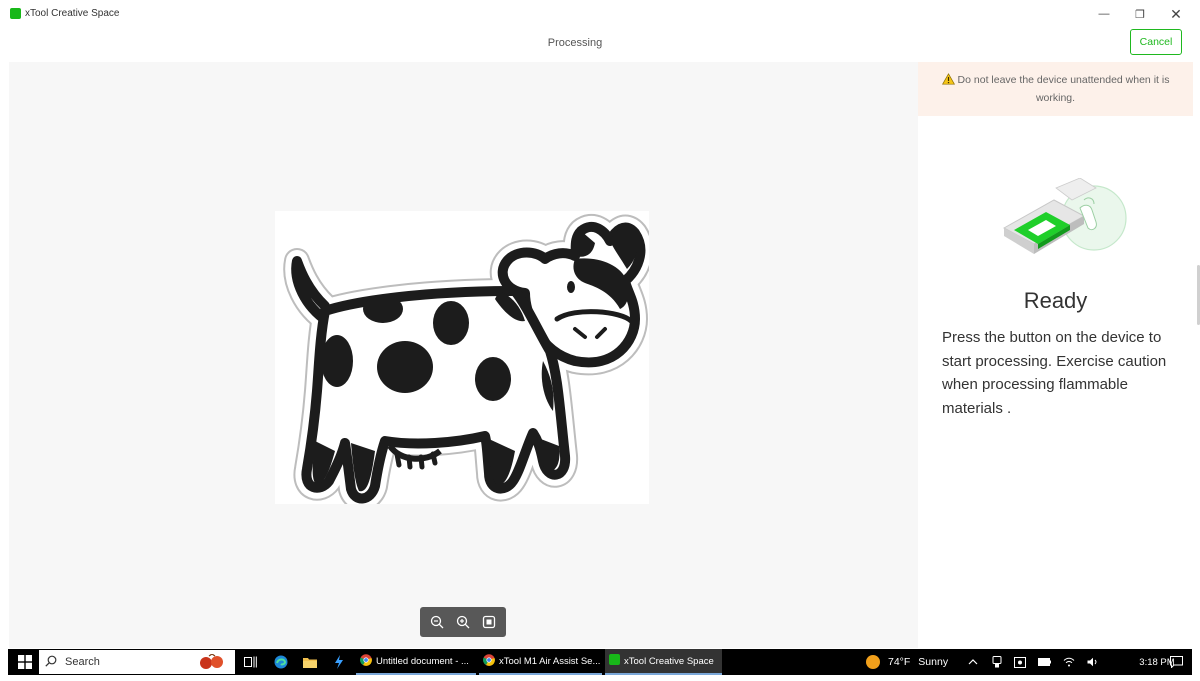 The height and width of the screenshot is (681, 1200). I want to click on sunny-weather-icon, so click(873, 662).